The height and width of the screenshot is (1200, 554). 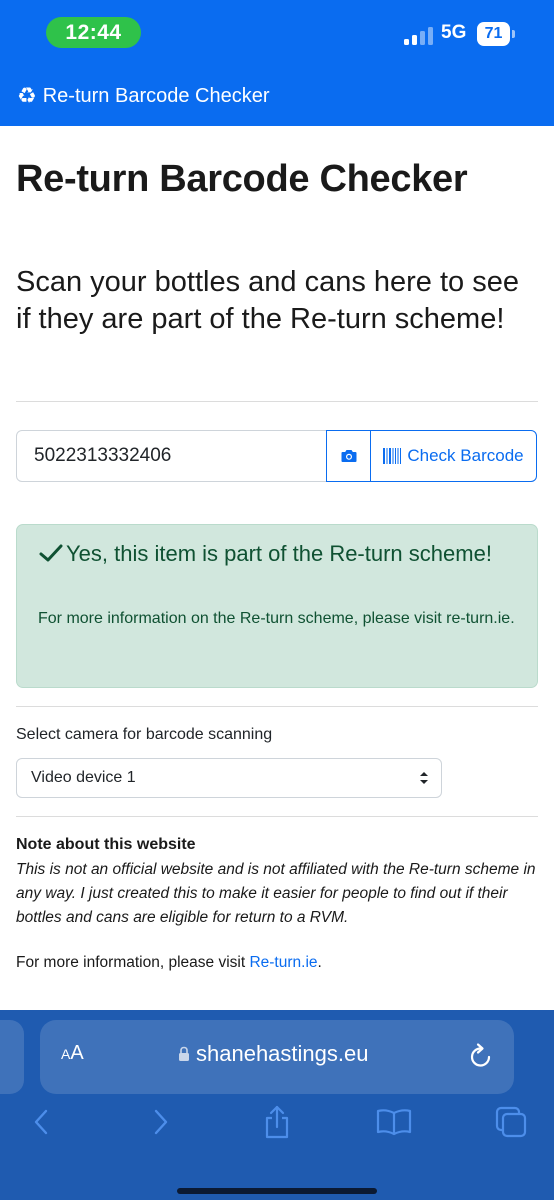 I want to click on address-bar: AA shanehastings.eu, so click(x=277, y=1057).